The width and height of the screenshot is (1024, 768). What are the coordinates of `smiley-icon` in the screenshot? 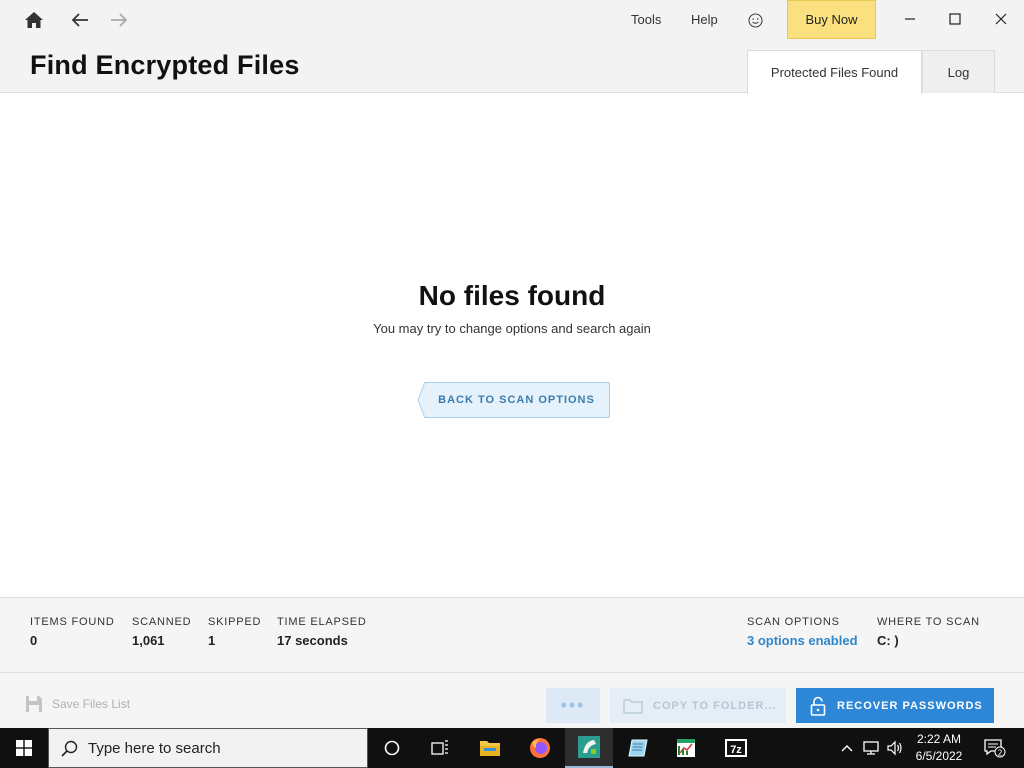 It's located at (755, 20).